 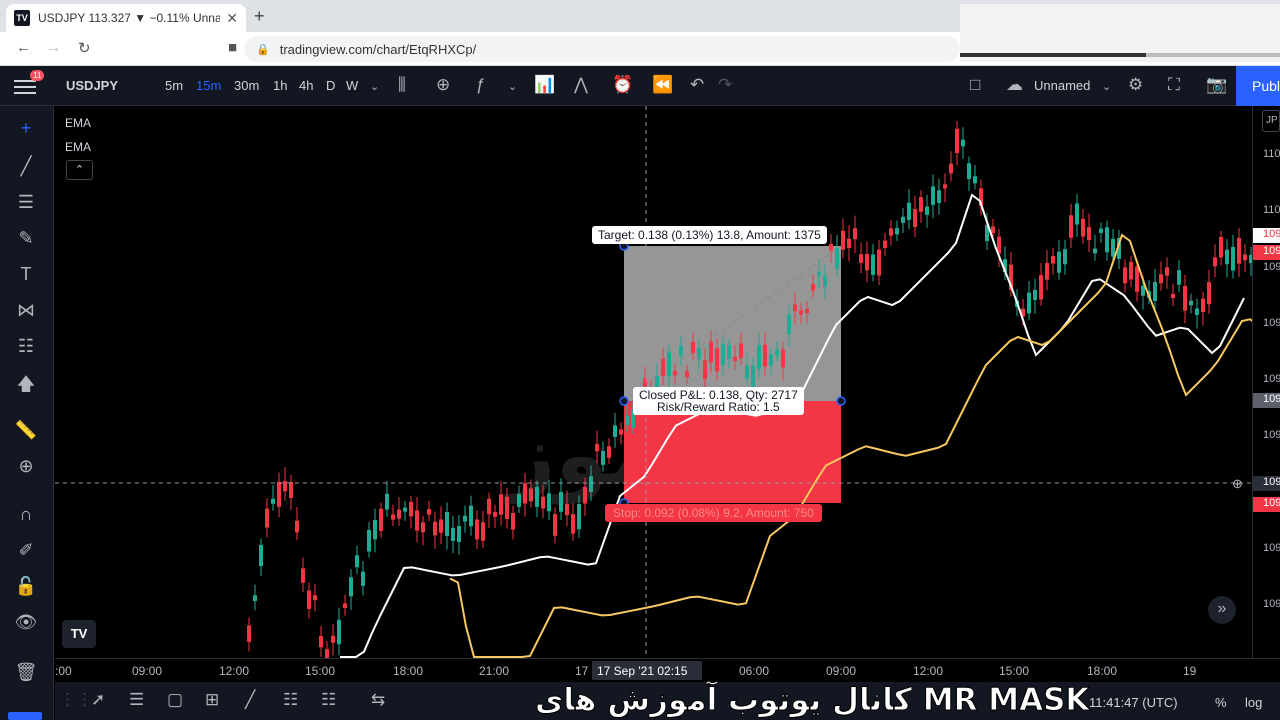 What do you see at coordinates (622, 85) in the screenshot?
I see `alert-icon: ⏰` at bounding box center [622, 85].